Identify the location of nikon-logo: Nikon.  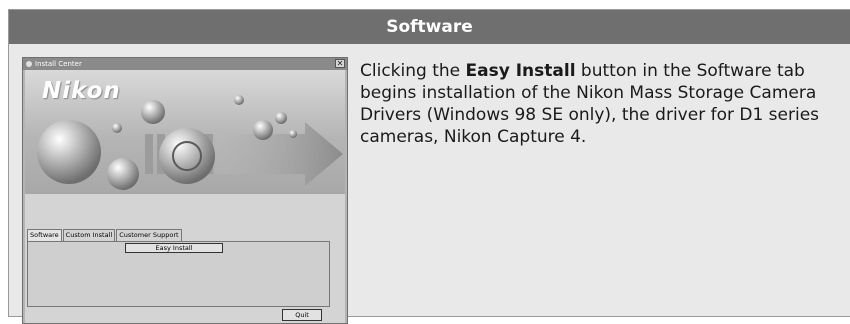
(81, 91).